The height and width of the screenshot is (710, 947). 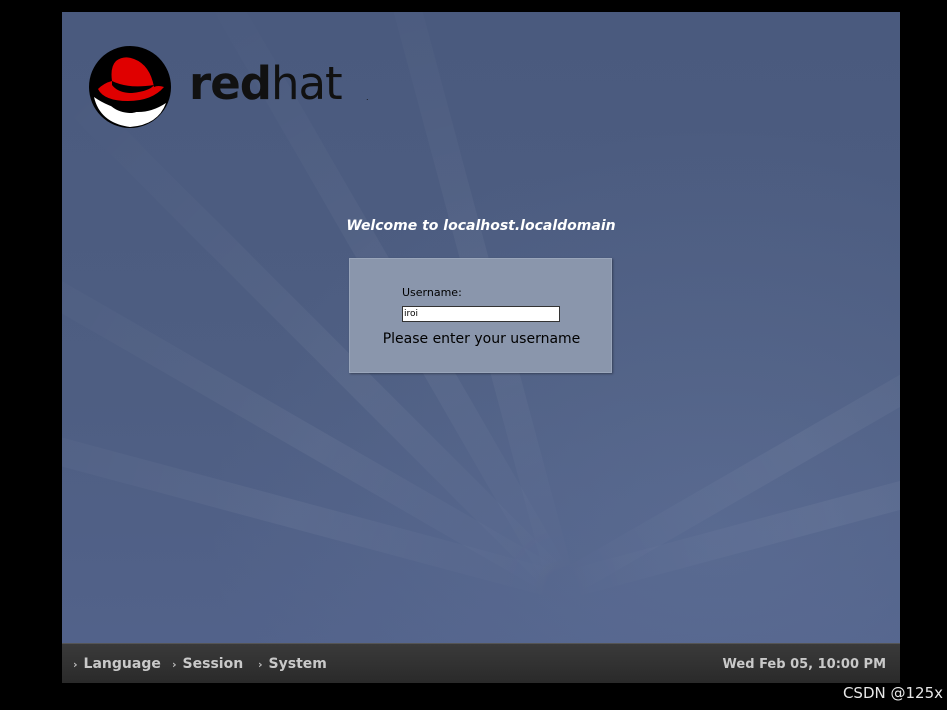 What do you see at coordinates (297, 664) in the screenshot?
I see `system-menu-label: System` at bounding box center [297, 664].